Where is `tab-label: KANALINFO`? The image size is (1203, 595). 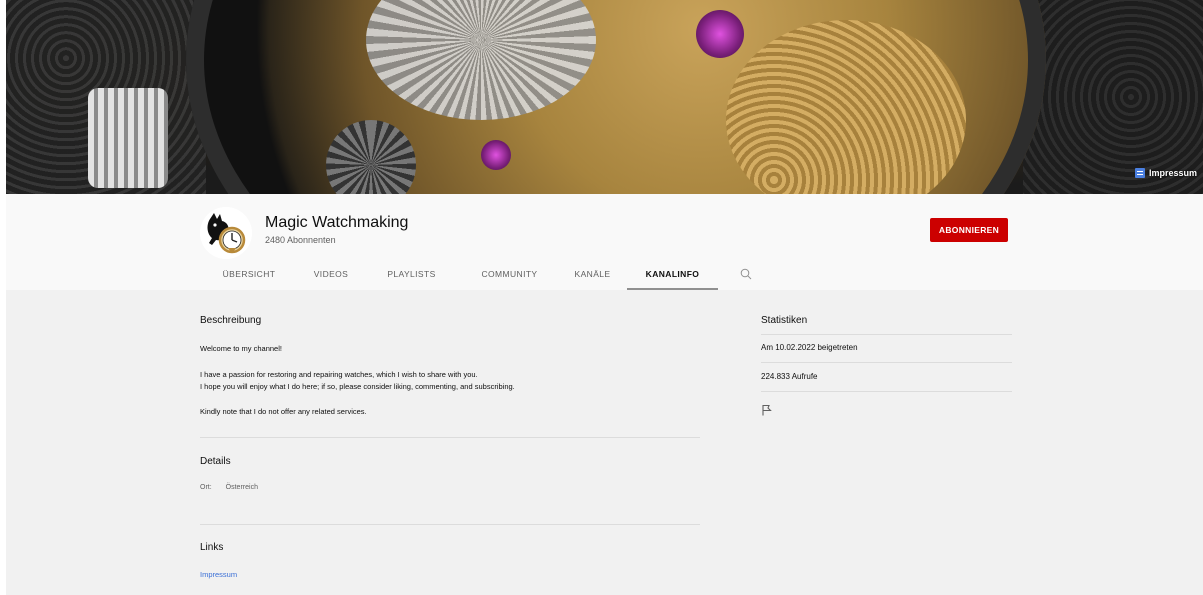
tab-label: KANALINFO is located at coordinates (672, 274).